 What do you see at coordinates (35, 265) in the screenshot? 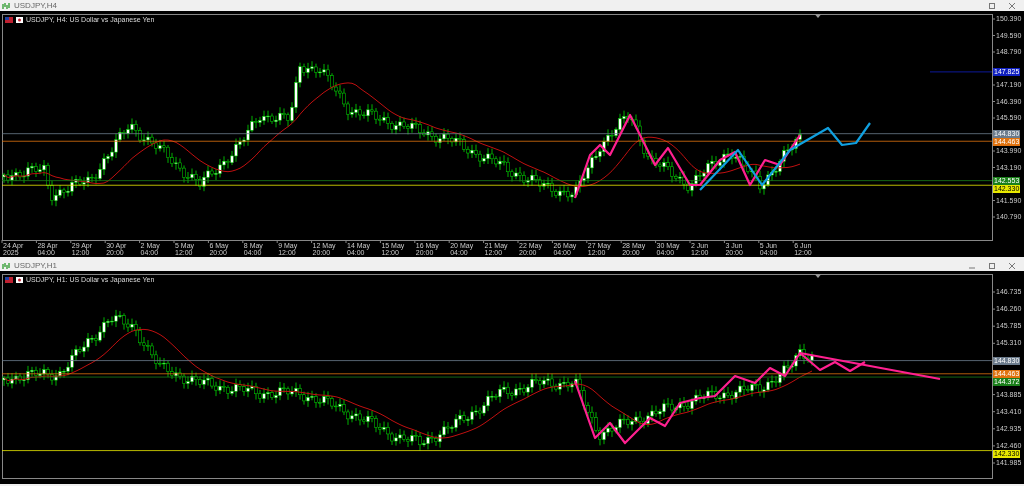
I see `window-title: USDJPY,H1` at bounding box center [35, 265].